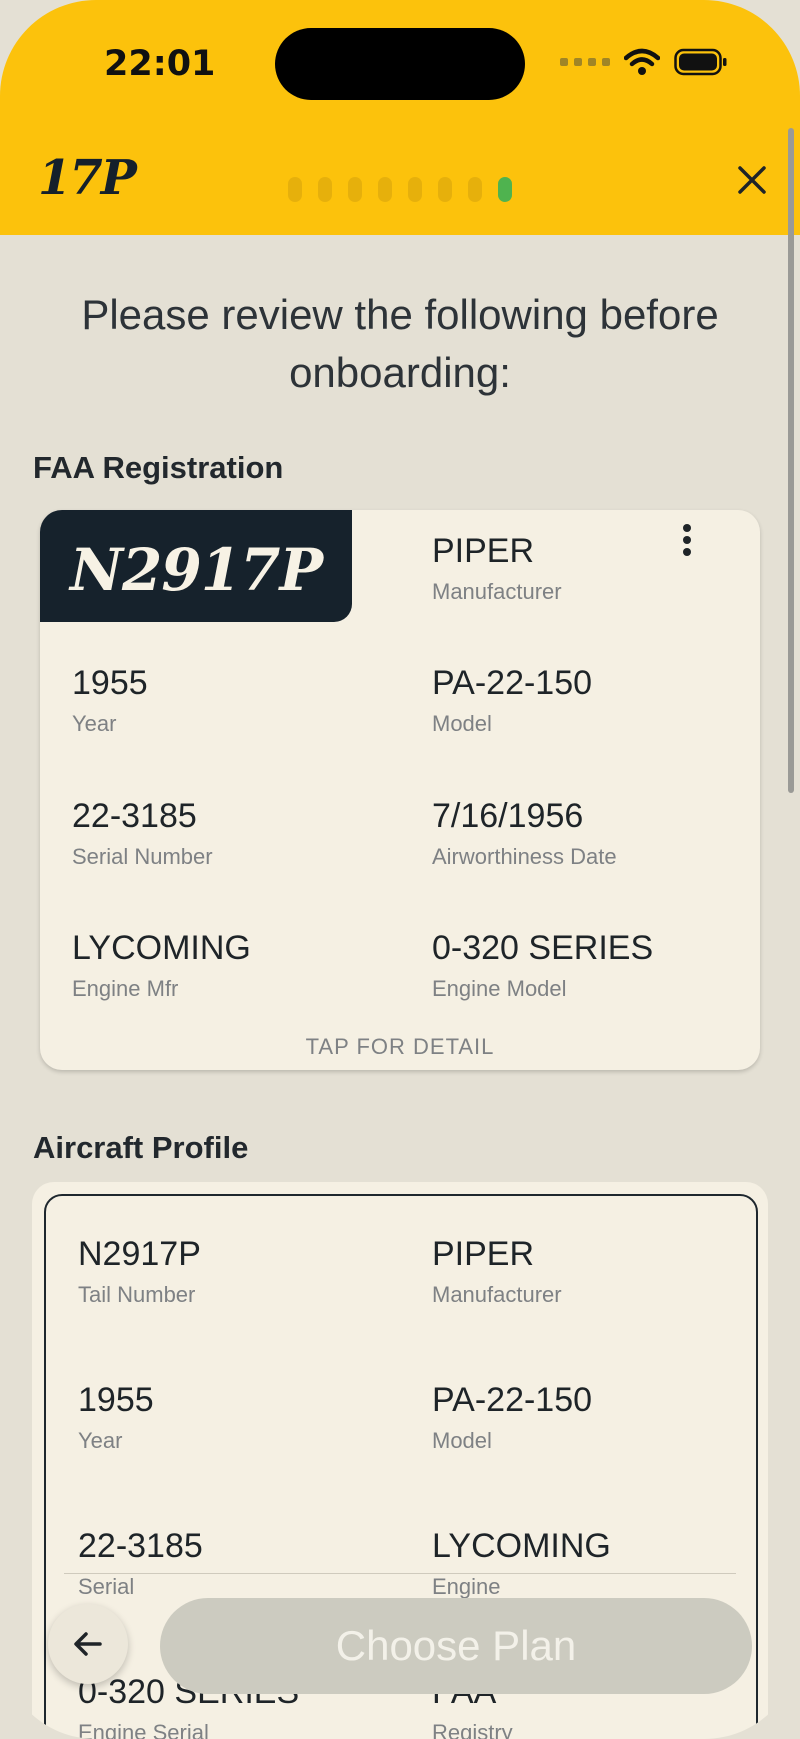 This screenshot has height=1739, width=800. I want to click on faa-field-serial-number: 22-3185 Serial Number, so click(142, 833).